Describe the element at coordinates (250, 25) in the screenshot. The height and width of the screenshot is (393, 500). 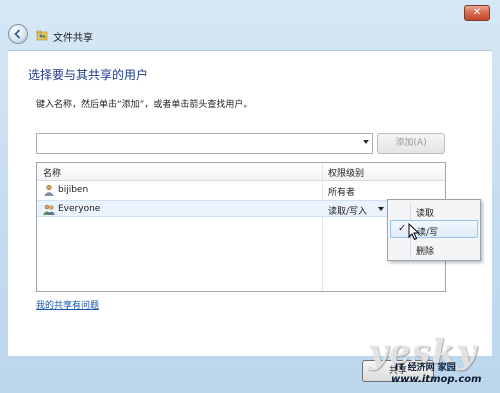
I see `title-bar: 文件共享 ✕` at that location.